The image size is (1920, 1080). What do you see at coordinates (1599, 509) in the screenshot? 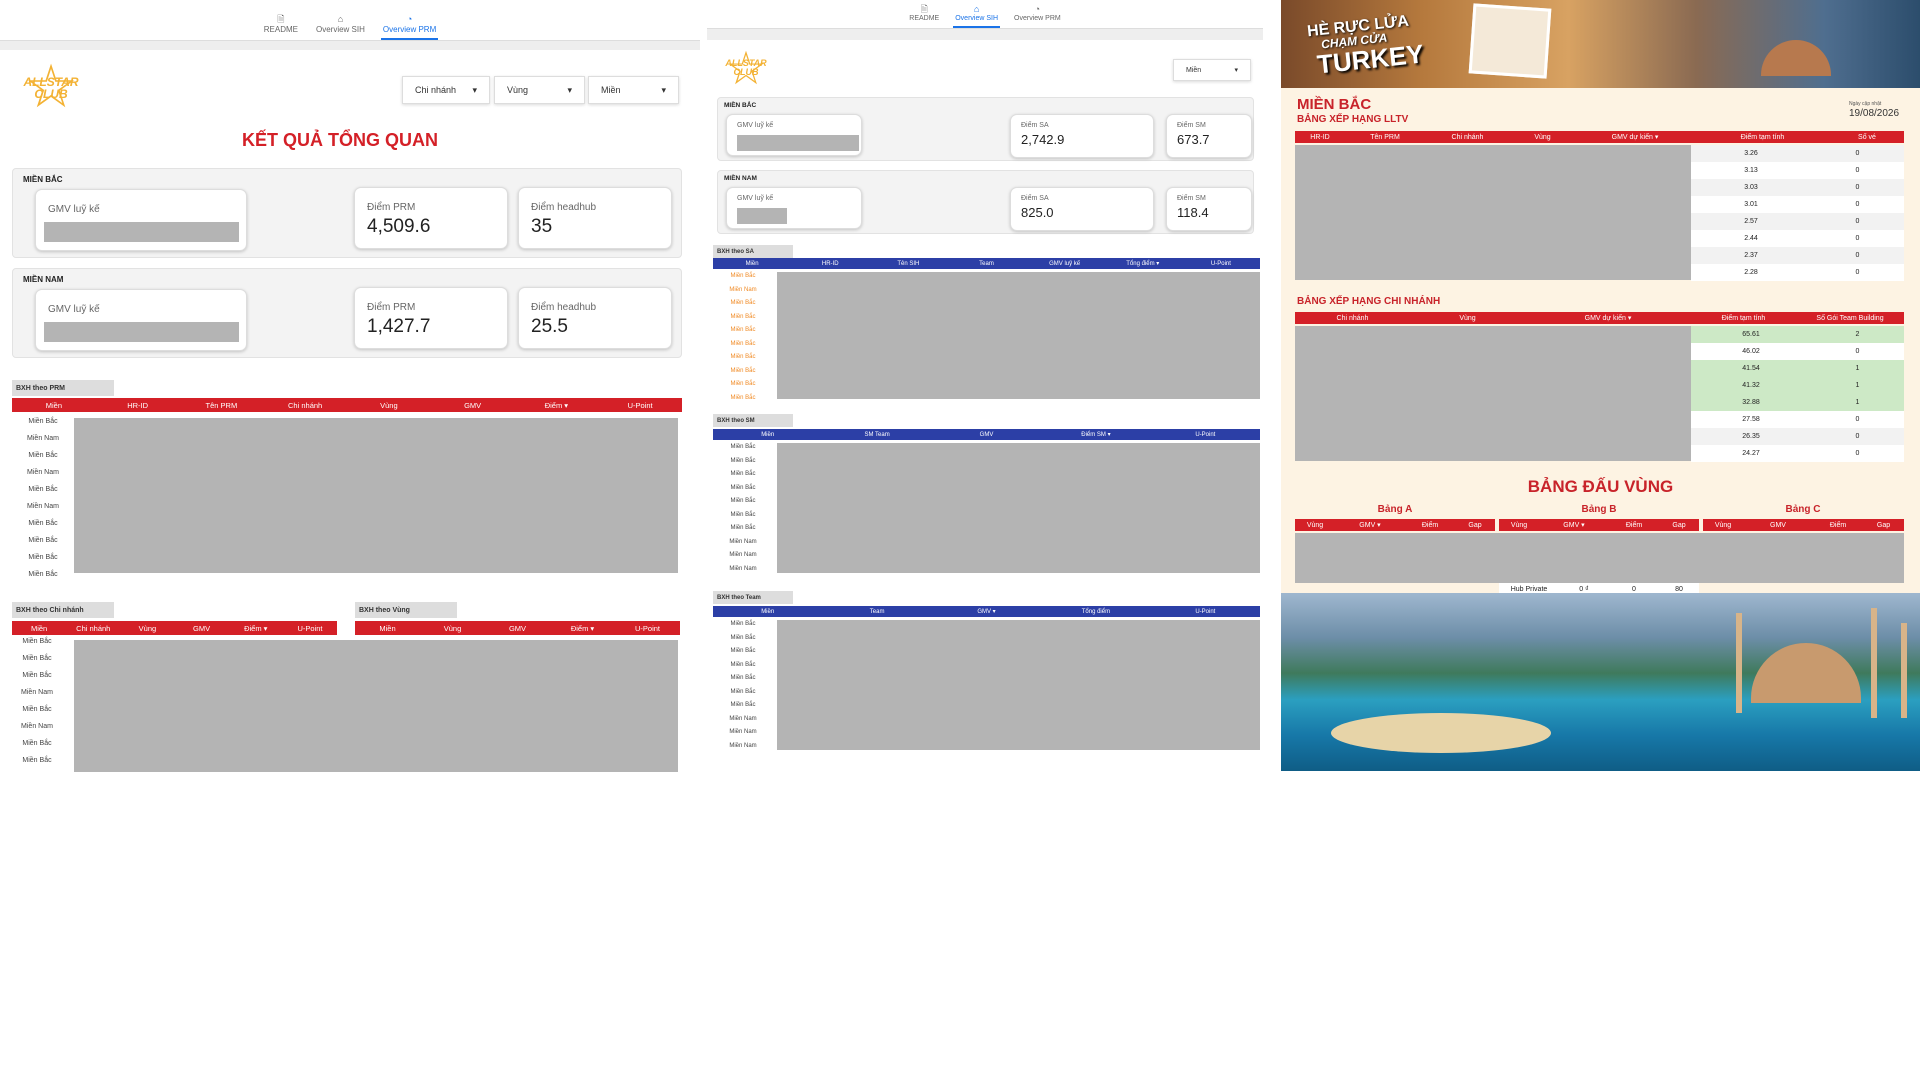
I see `group-b-title: Bảng B` at bounding box center [1599, 509].